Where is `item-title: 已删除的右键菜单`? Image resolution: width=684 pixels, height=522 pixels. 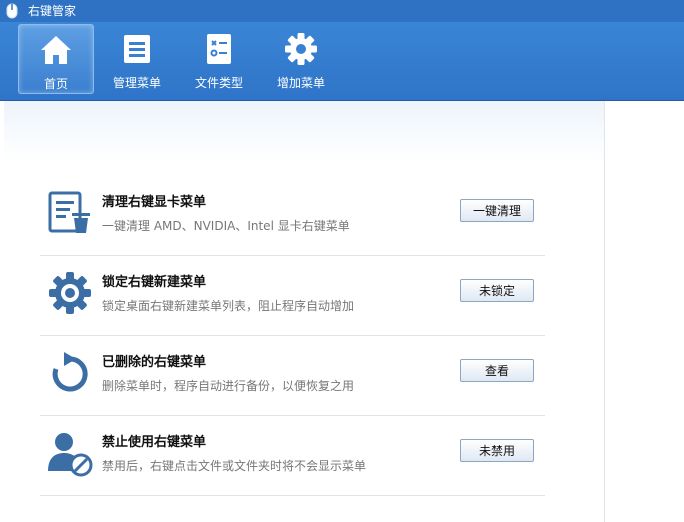
item-title: 已删除的右键菜单 is located at coordinates (154, 362).